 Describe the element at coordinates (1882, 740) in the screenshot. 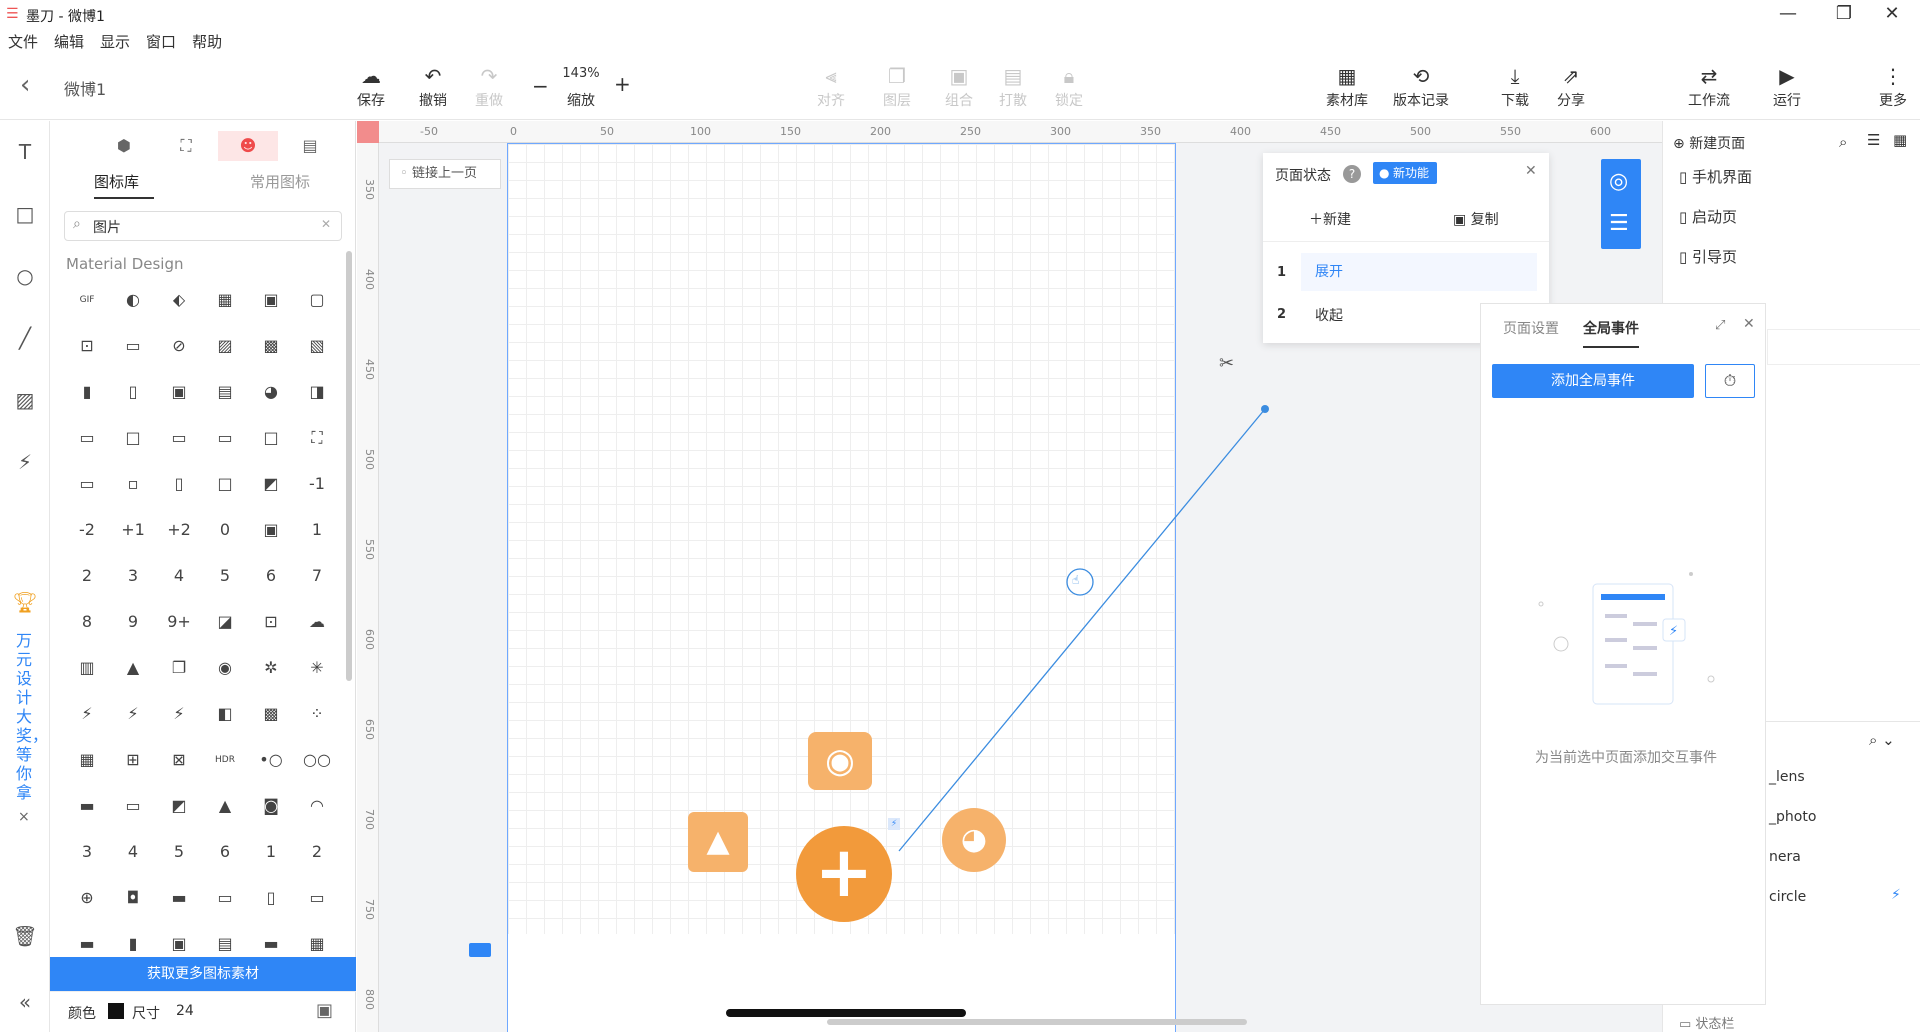

I see `layer-search-icon: ⌕ ⌄` at that location.